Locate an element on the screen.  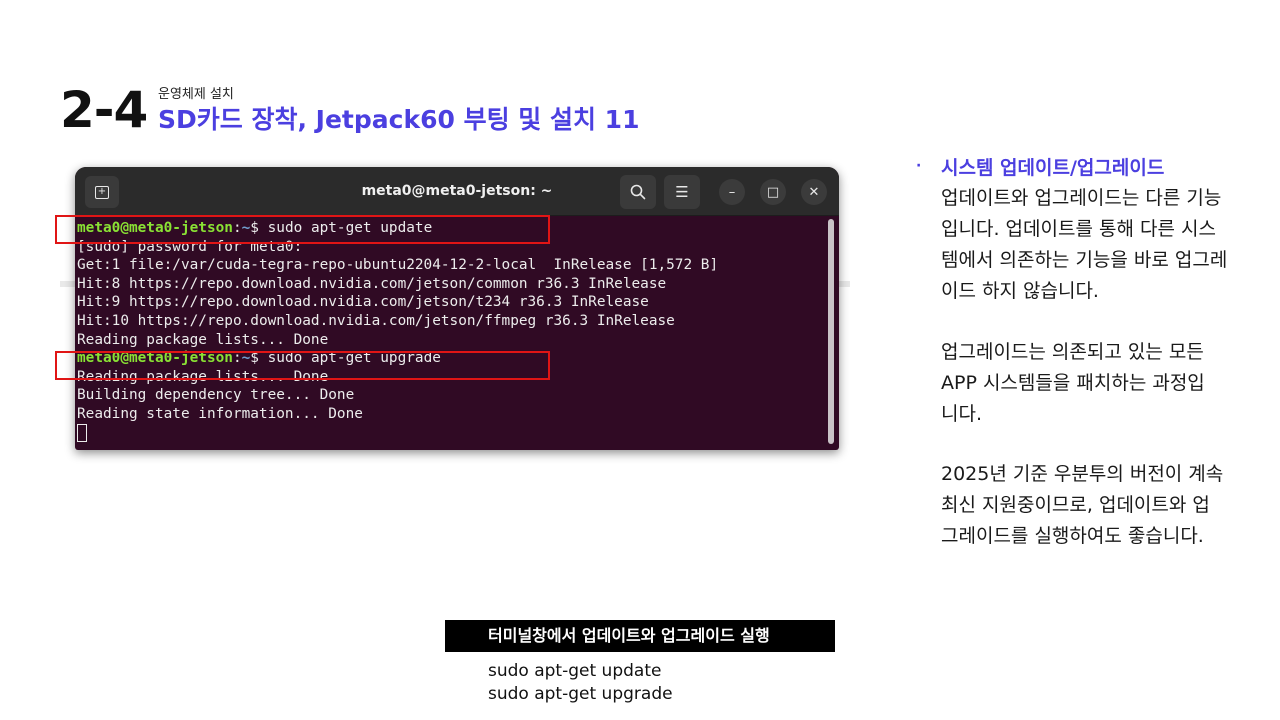
search-button is located at coordinates (638, 192).